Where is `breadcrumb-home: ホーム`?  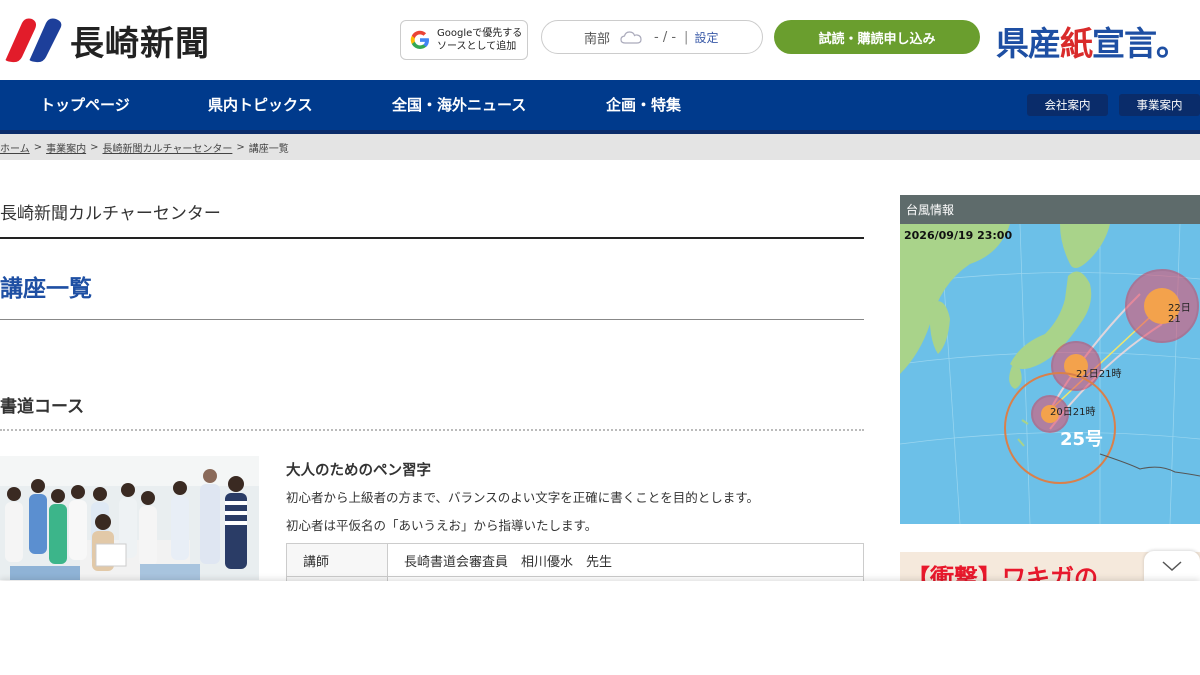 breadcrumb-home: ホーム is located at coordinates (15, 147).